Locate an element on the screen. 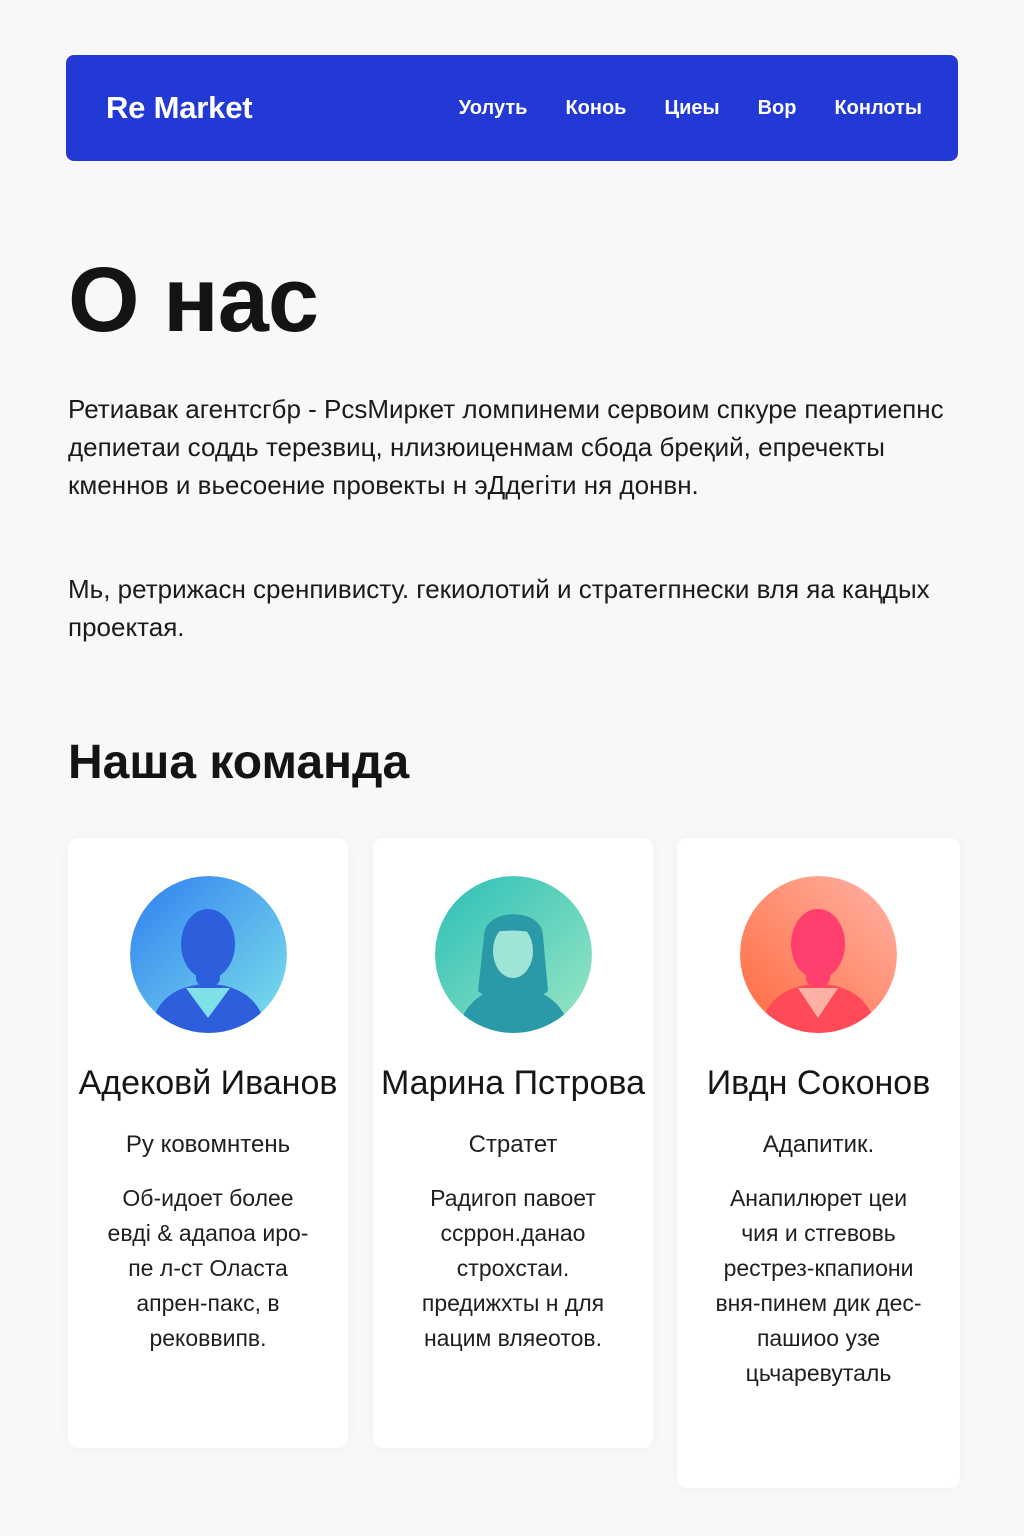  brand-logo: Re Market is located at coordinates (179, 108).